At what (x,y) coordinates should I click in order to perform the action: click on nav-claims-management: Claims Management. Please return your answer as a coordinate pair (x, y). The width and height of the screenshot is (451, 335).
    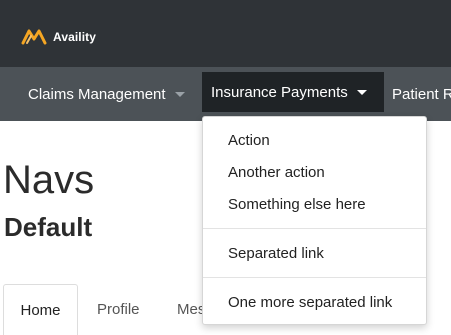
    Looking at the image, I should click on (113, 94).